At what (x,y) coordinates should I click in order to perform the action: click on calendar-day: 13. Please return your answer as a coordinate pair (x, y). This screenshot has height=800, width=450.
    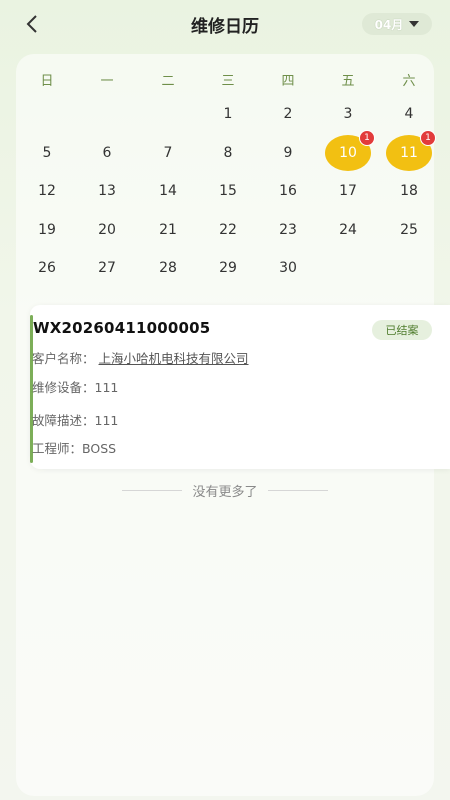
    Looking at the image, I should click on (107, 191).